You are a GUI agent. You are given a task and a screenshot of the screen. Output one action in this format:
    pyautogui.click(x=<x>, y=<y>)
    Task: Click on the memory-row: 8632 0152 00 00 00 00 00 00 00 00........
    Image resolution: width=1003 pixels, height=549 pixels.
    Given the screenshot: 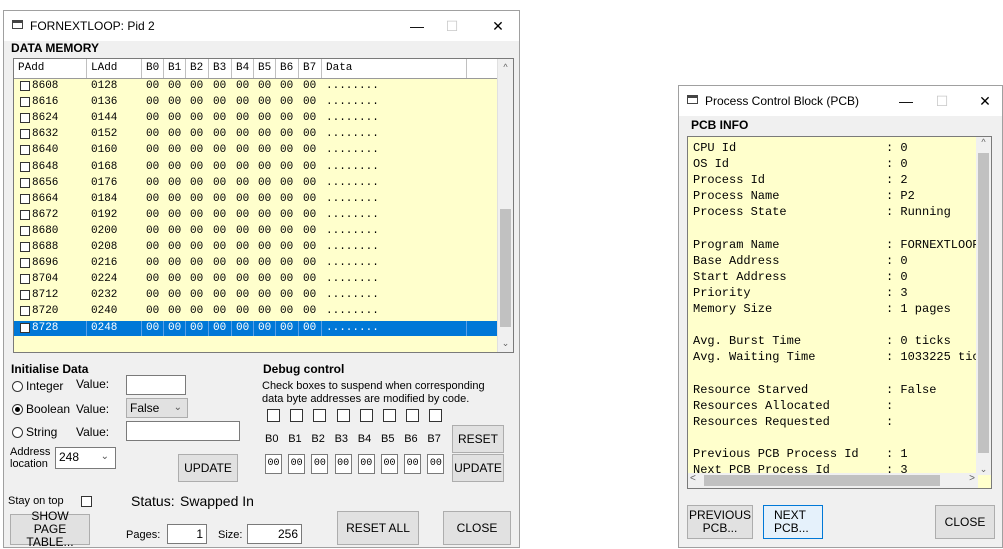 What is the action you would take?
    pyautogui.click(x=256, y=134)
    